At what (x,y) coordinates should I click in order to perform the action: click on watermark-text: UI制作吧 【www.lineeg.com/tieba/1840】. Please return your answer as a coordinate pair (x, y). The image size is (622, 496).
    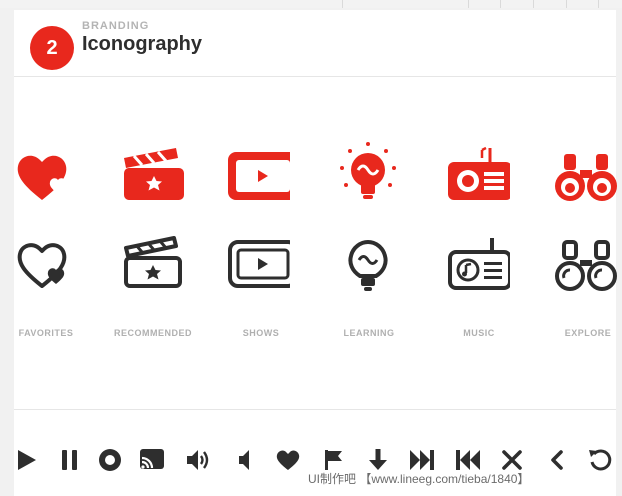
    Looking at the image, I should click on (419, 479).